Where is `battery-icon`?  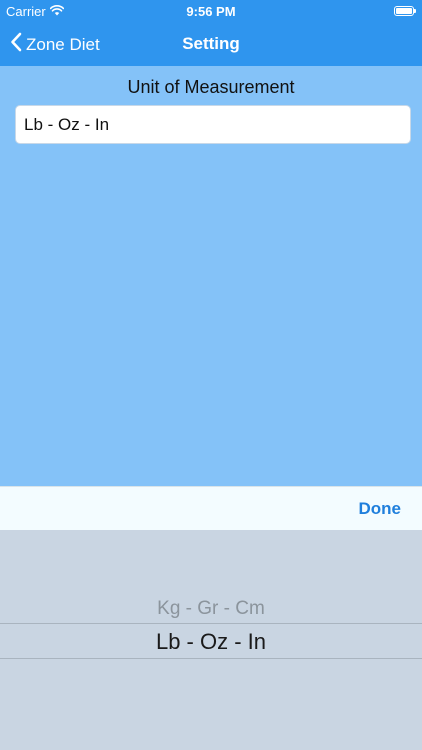 battery-icon is located at coordinates (405, 11).